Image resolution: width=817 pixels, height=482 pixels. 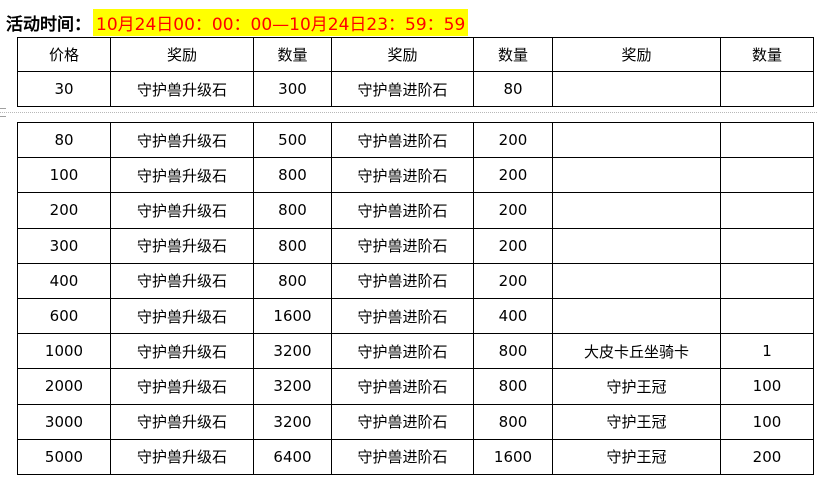 What do you see at coordinates (64, 280) in the screenshot?
I see `cell-price: 400` at bounding box center [64, 280].